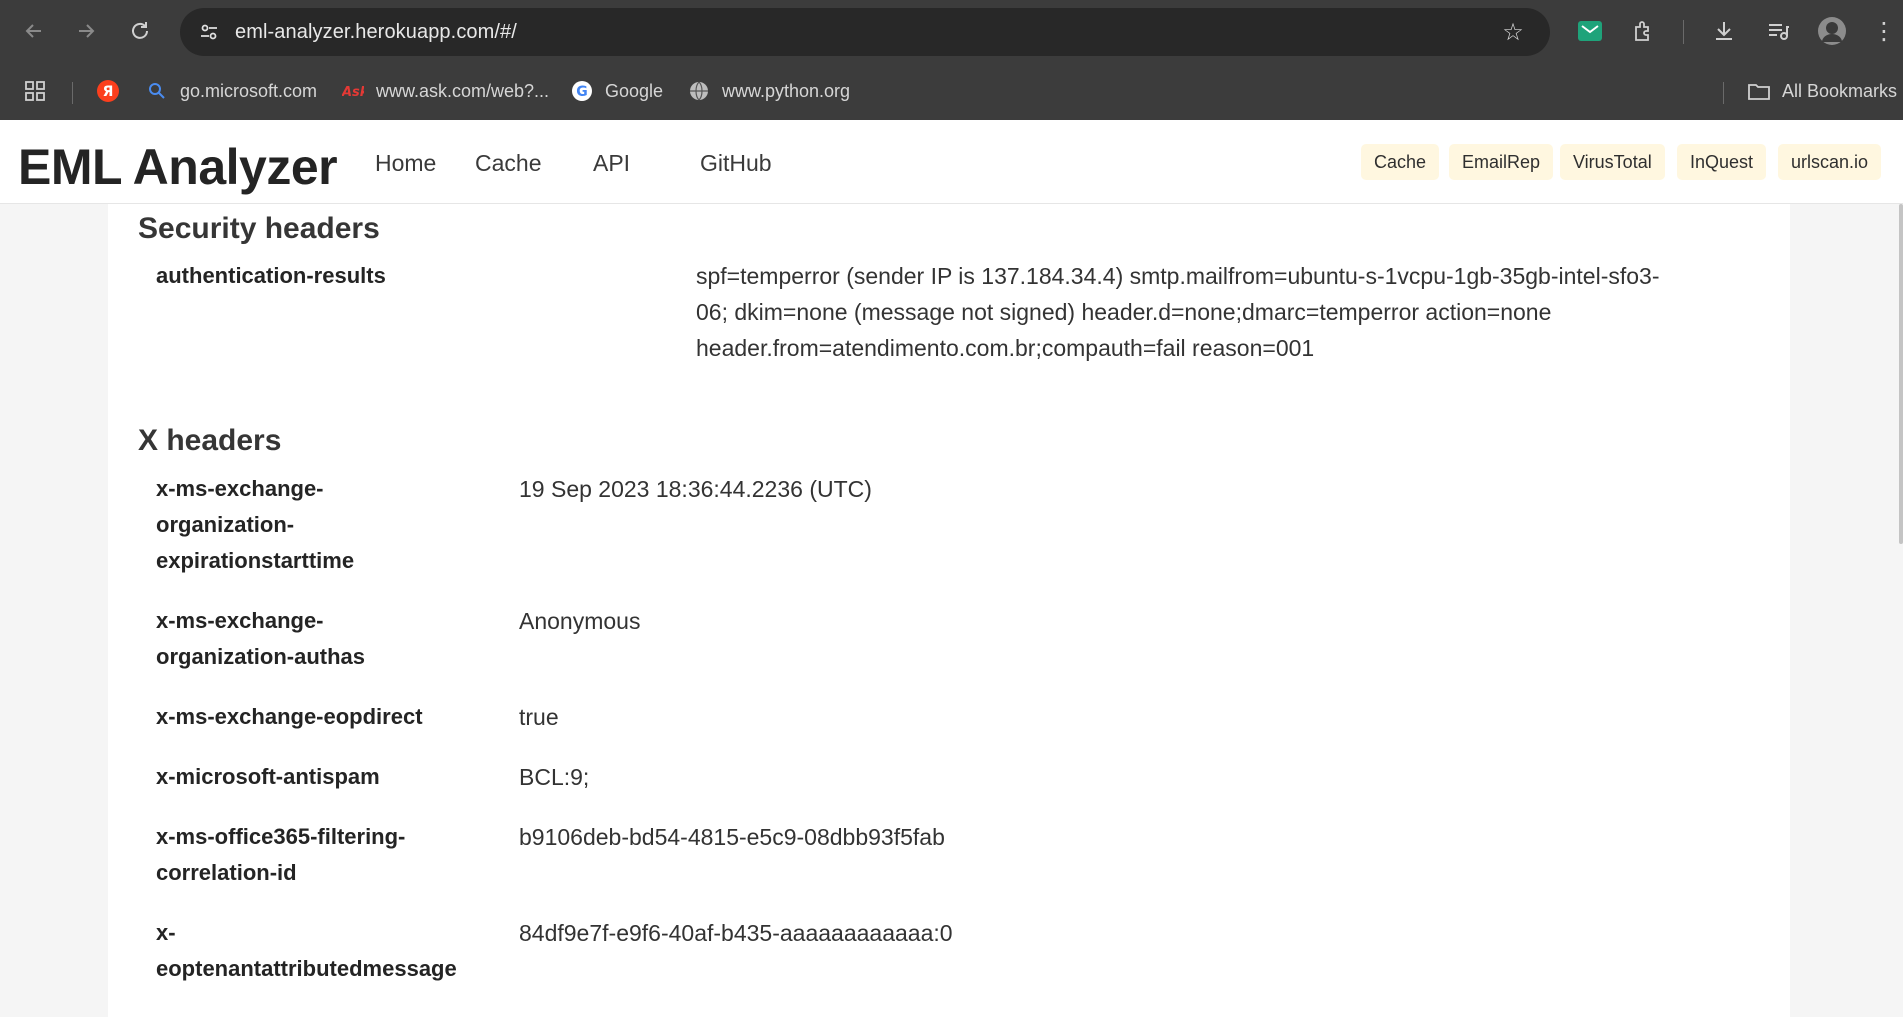  I want to click on security-headers-title: Security headers, so click(259, 228).